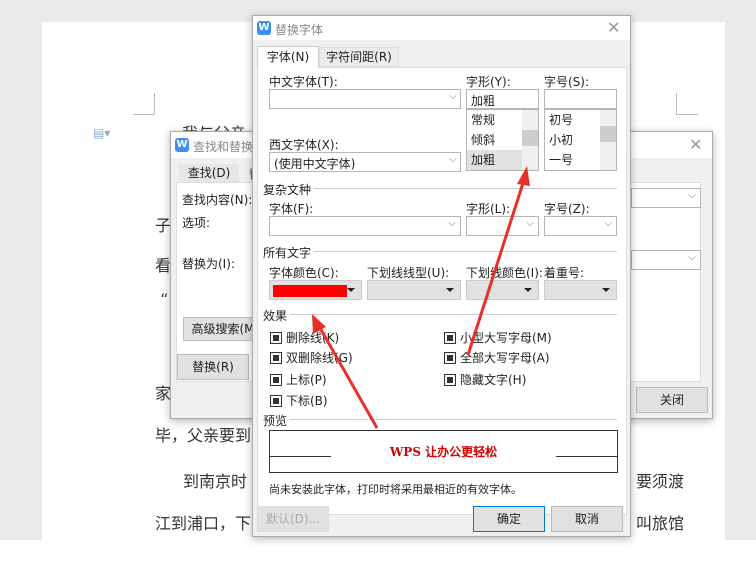  I want to click on tab-font: 字体(N), so click(288, 57).